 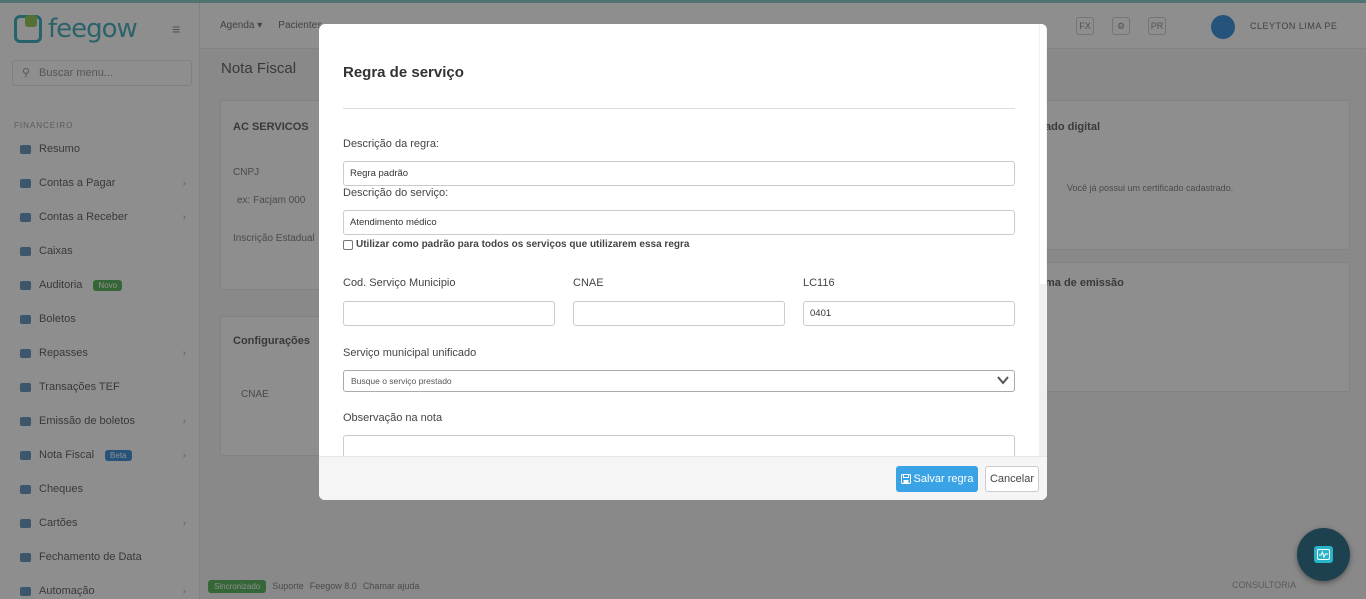 I want to click on note-label: Observação na nota, so click(x=393, y=418).